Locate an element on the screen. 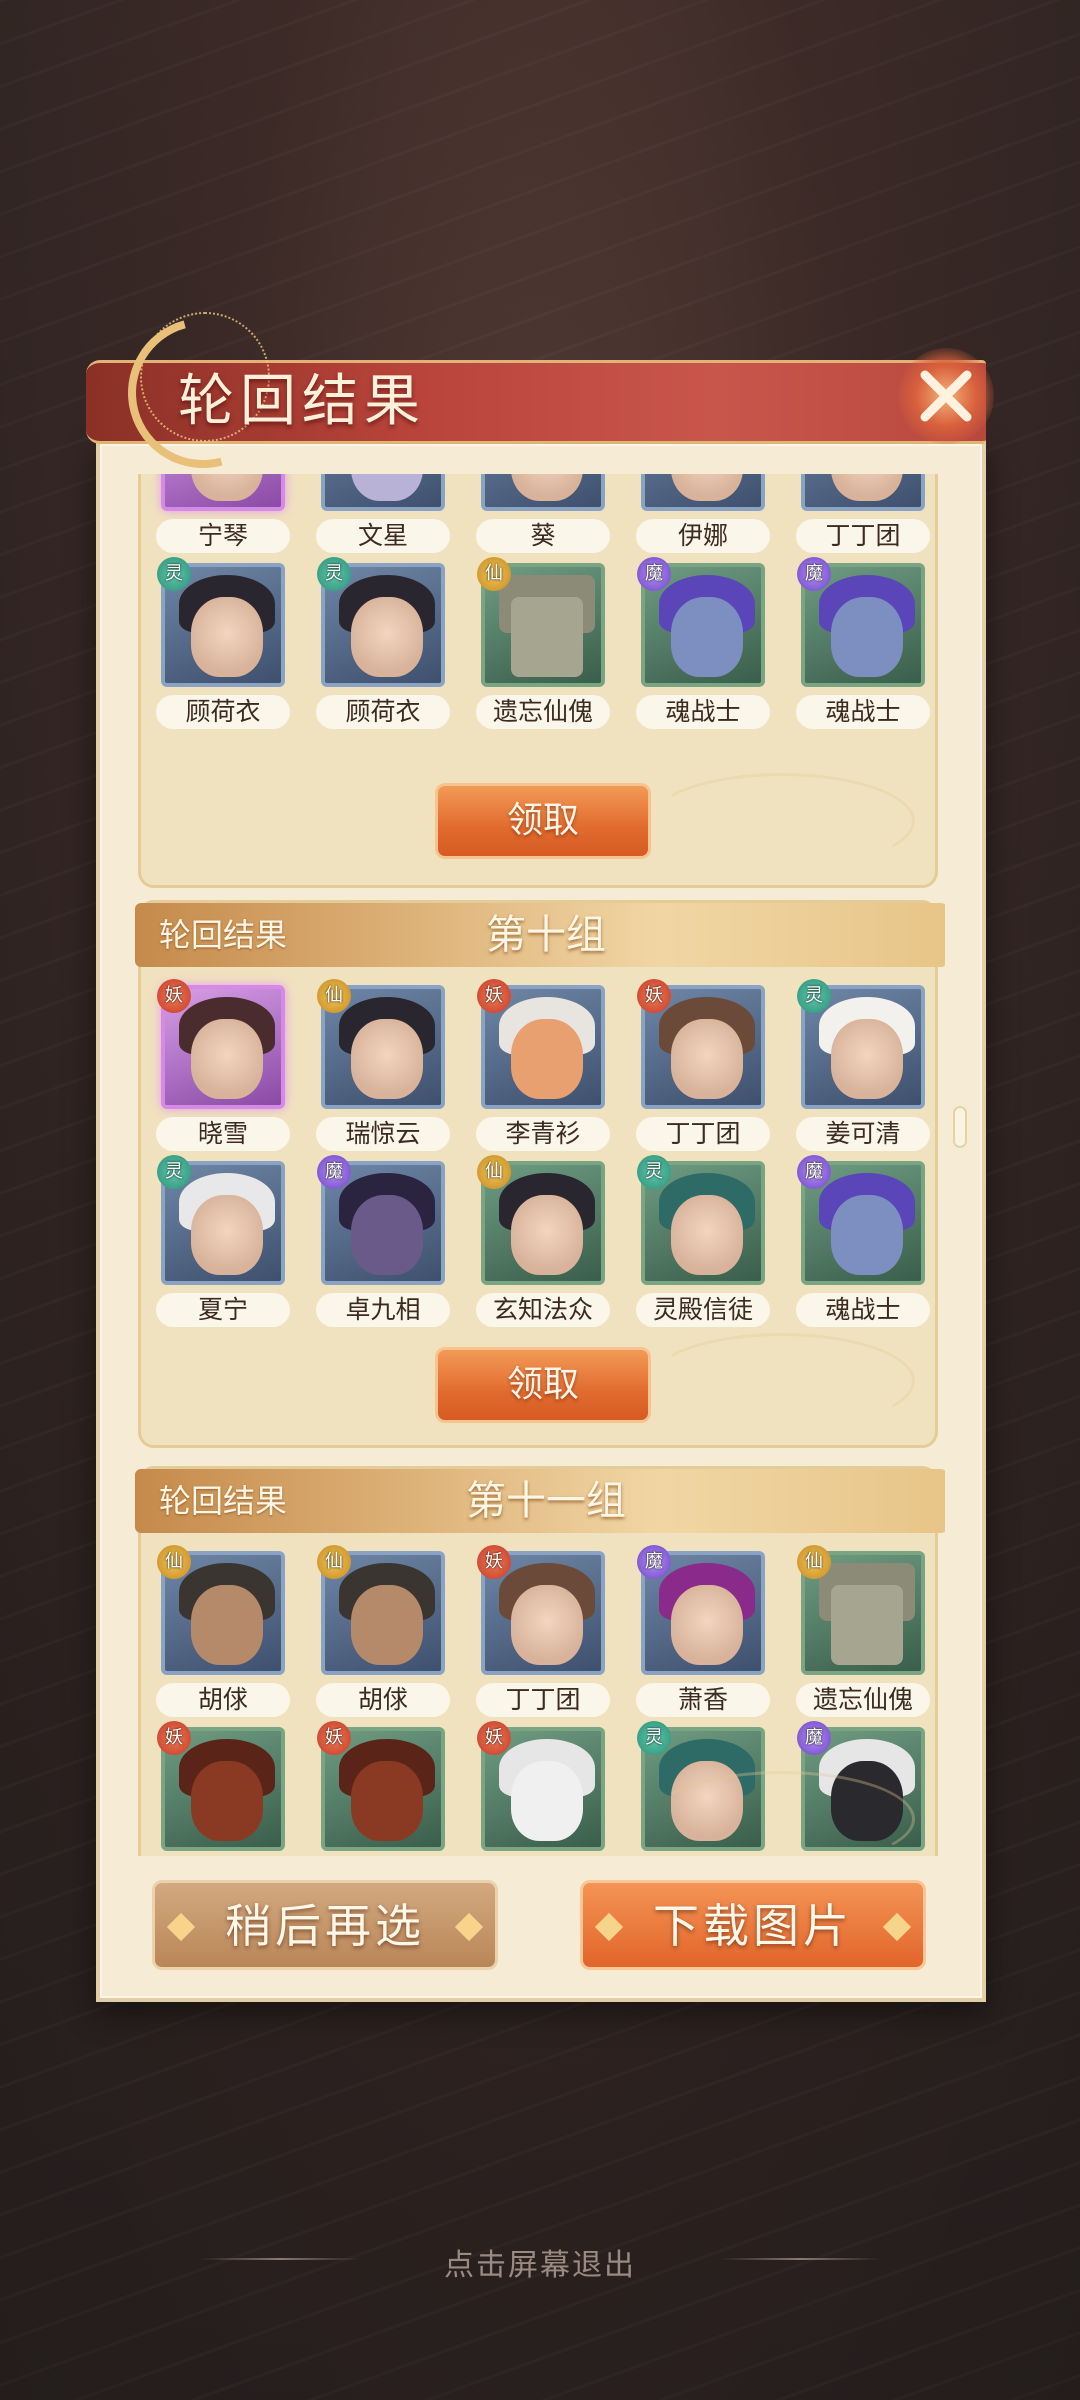 This screenshot has height=2400, width=1080. hero-item: 灵 姜可清 is located at coordinates (863, 1068).